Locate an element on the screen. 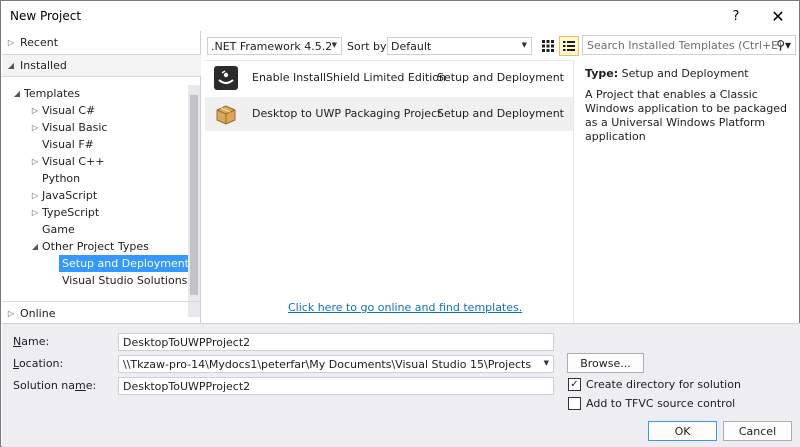  template-name: Enable InstallShield Limited Edition is located at coordinates (349, 77).